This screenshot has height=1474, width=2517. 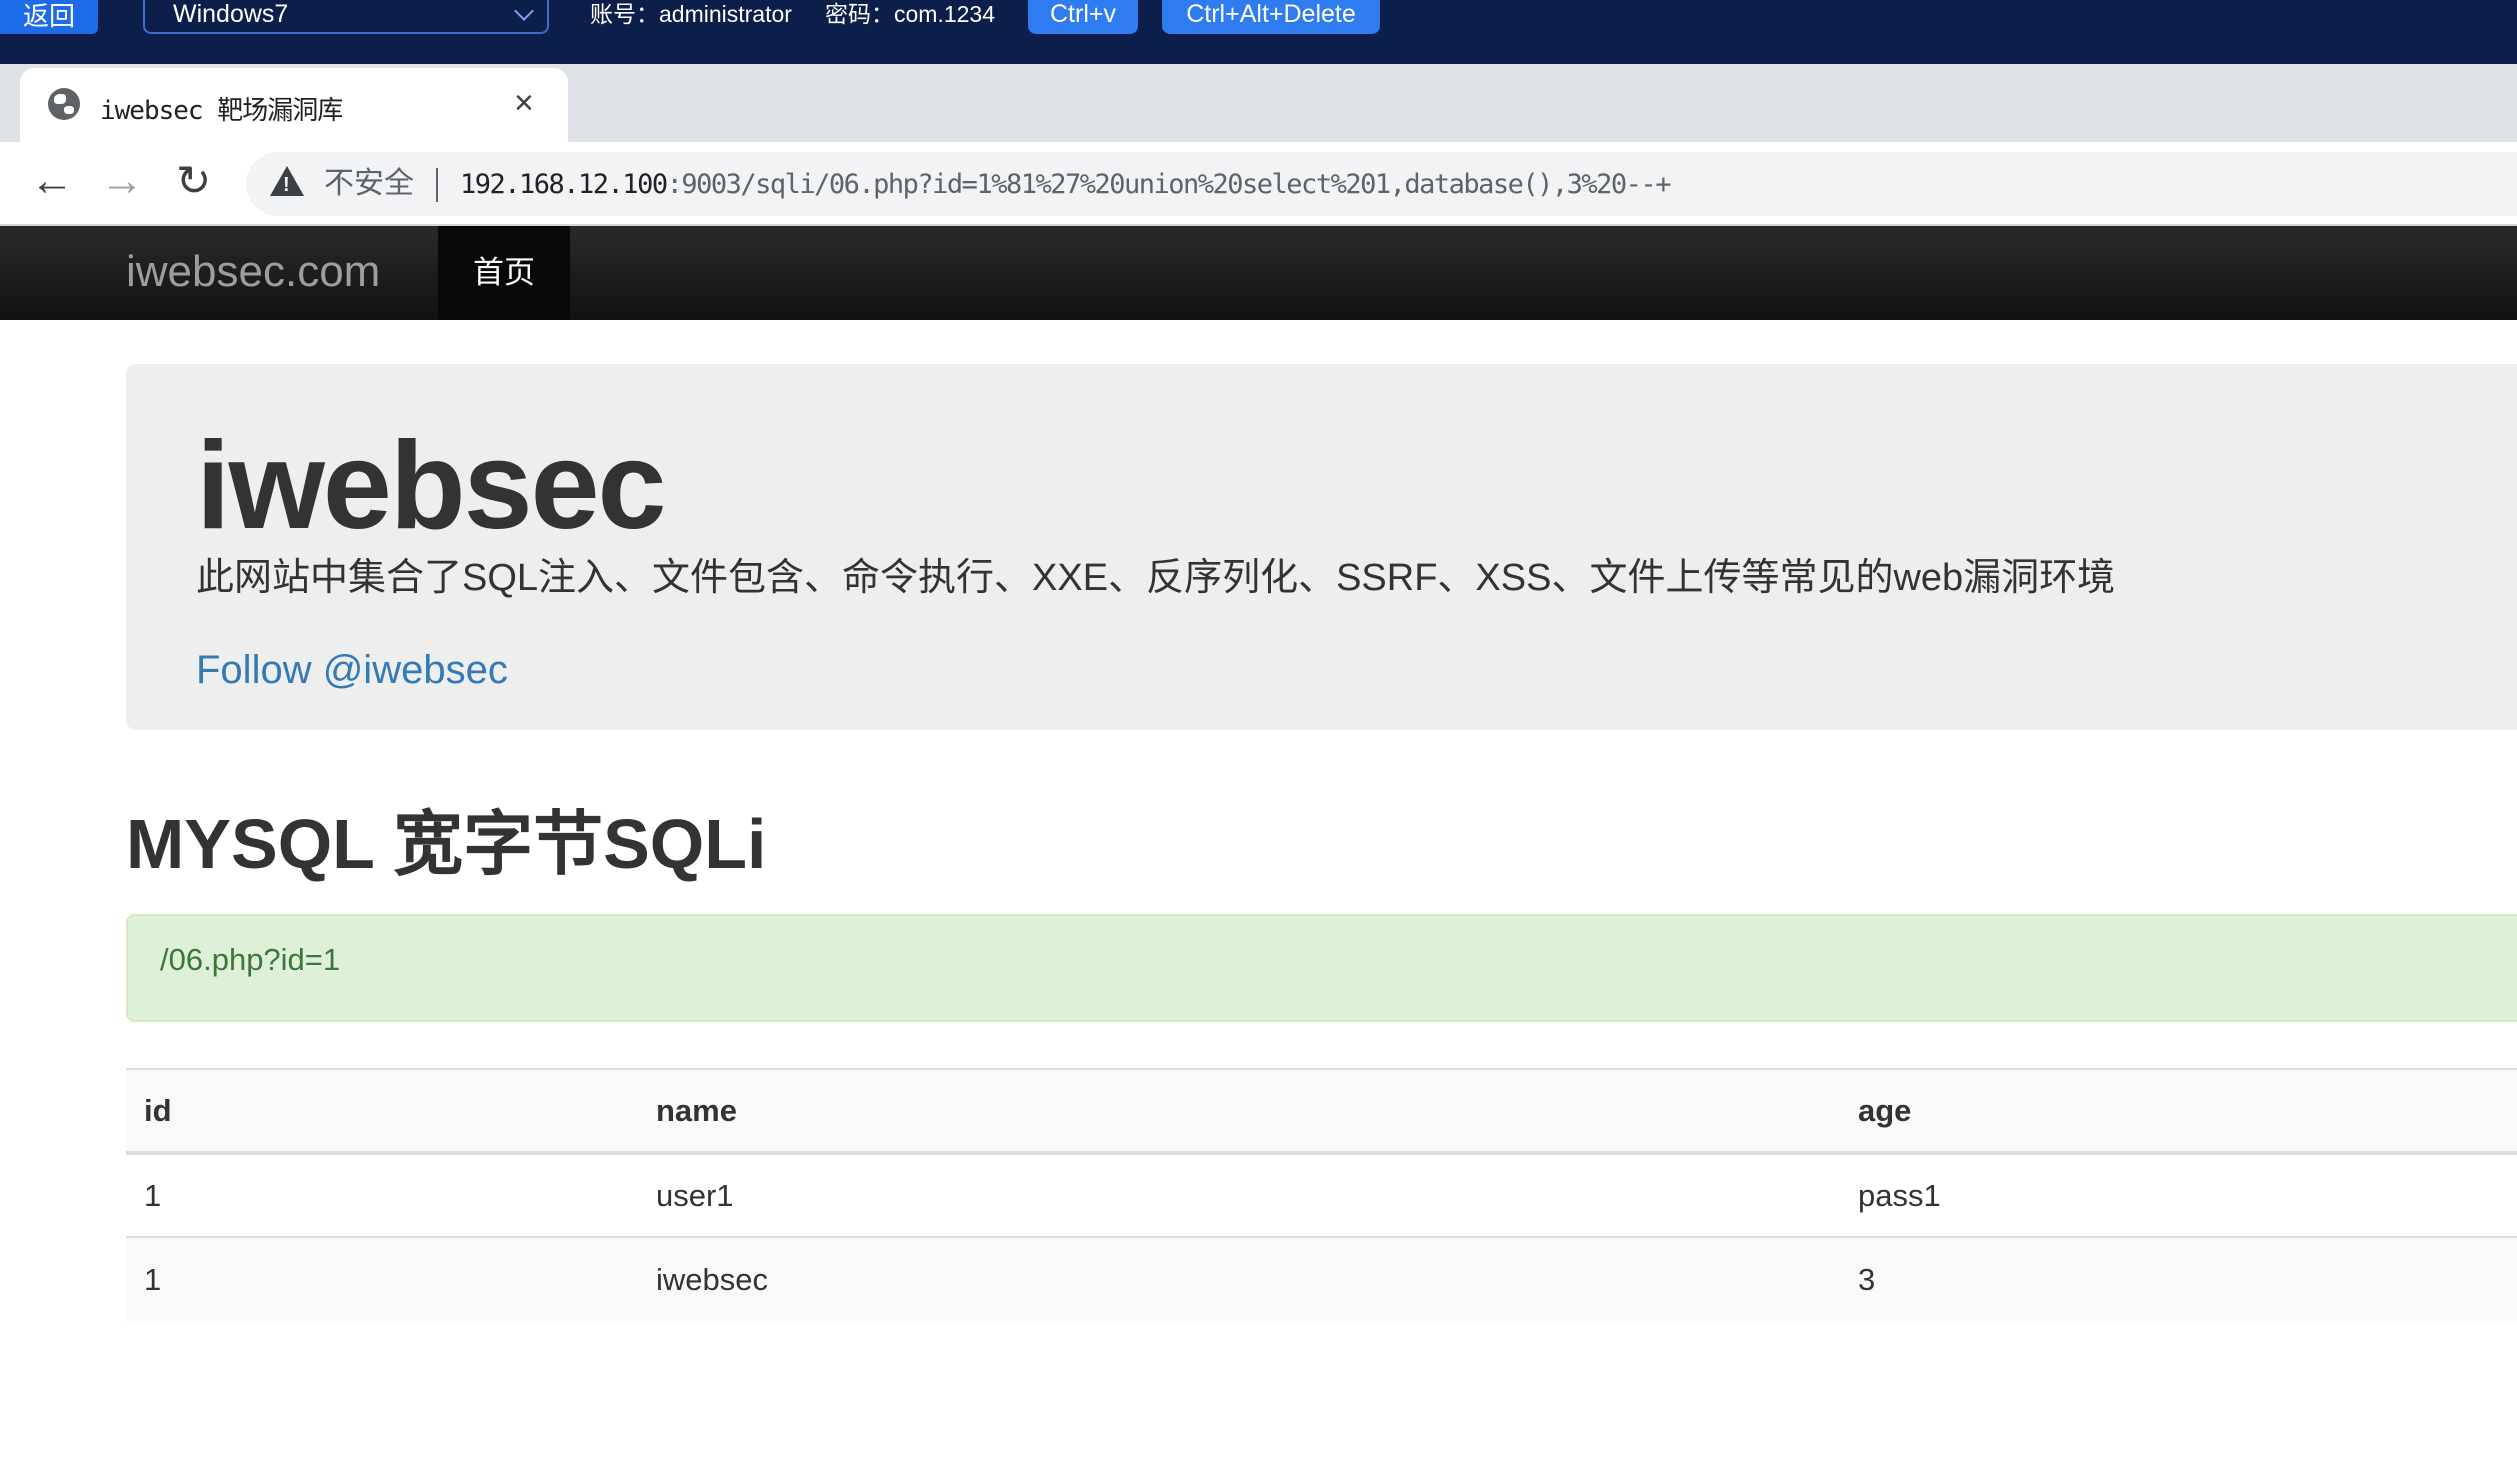 What do you see at coordinates (1239, 1194) in the screenshot?
I see `cell-name: user1` at bounding box center [1239, 1194].